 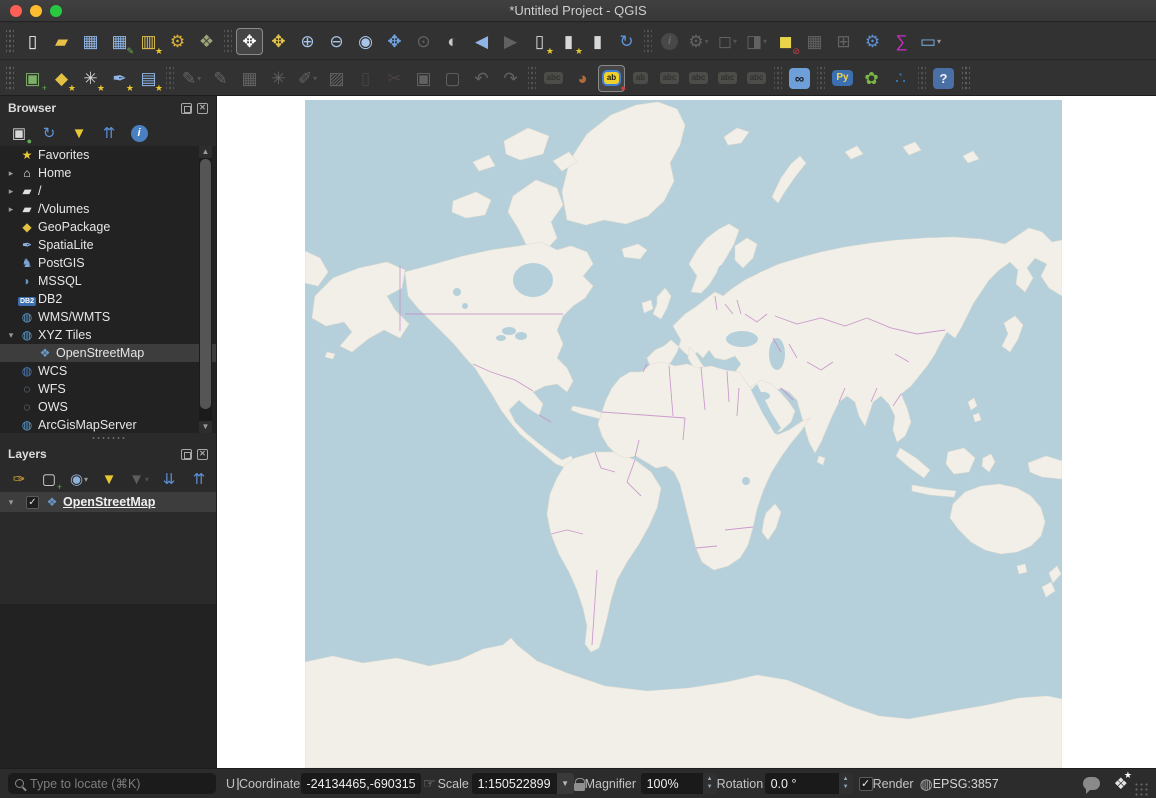 I want to click on properties-widget-icon: i, so click(x=139, y=133).